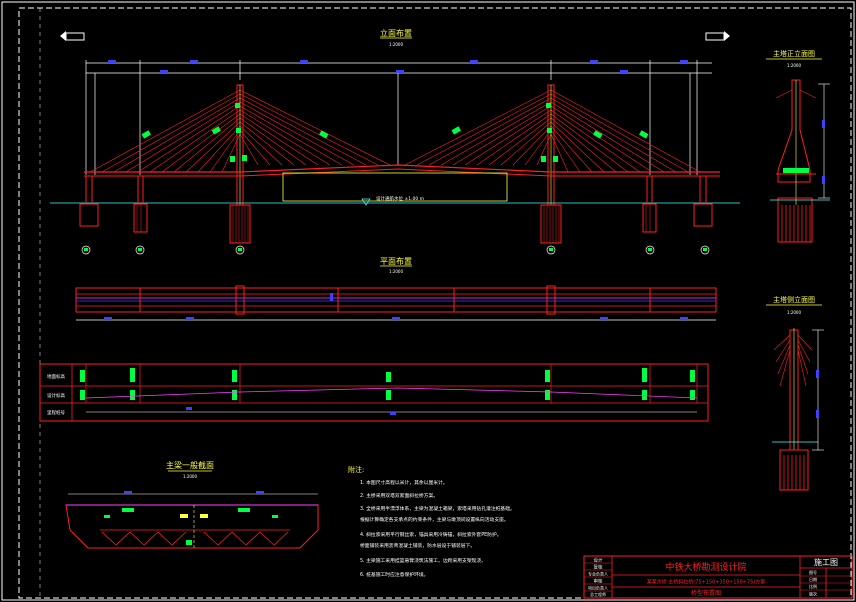 The height and width of the screenshot is (602, 856). Describe the element at coordinates (400, 198) in the screenshot. I see `water-level-label: 设计通航水位 ±1.00 m` at that location.